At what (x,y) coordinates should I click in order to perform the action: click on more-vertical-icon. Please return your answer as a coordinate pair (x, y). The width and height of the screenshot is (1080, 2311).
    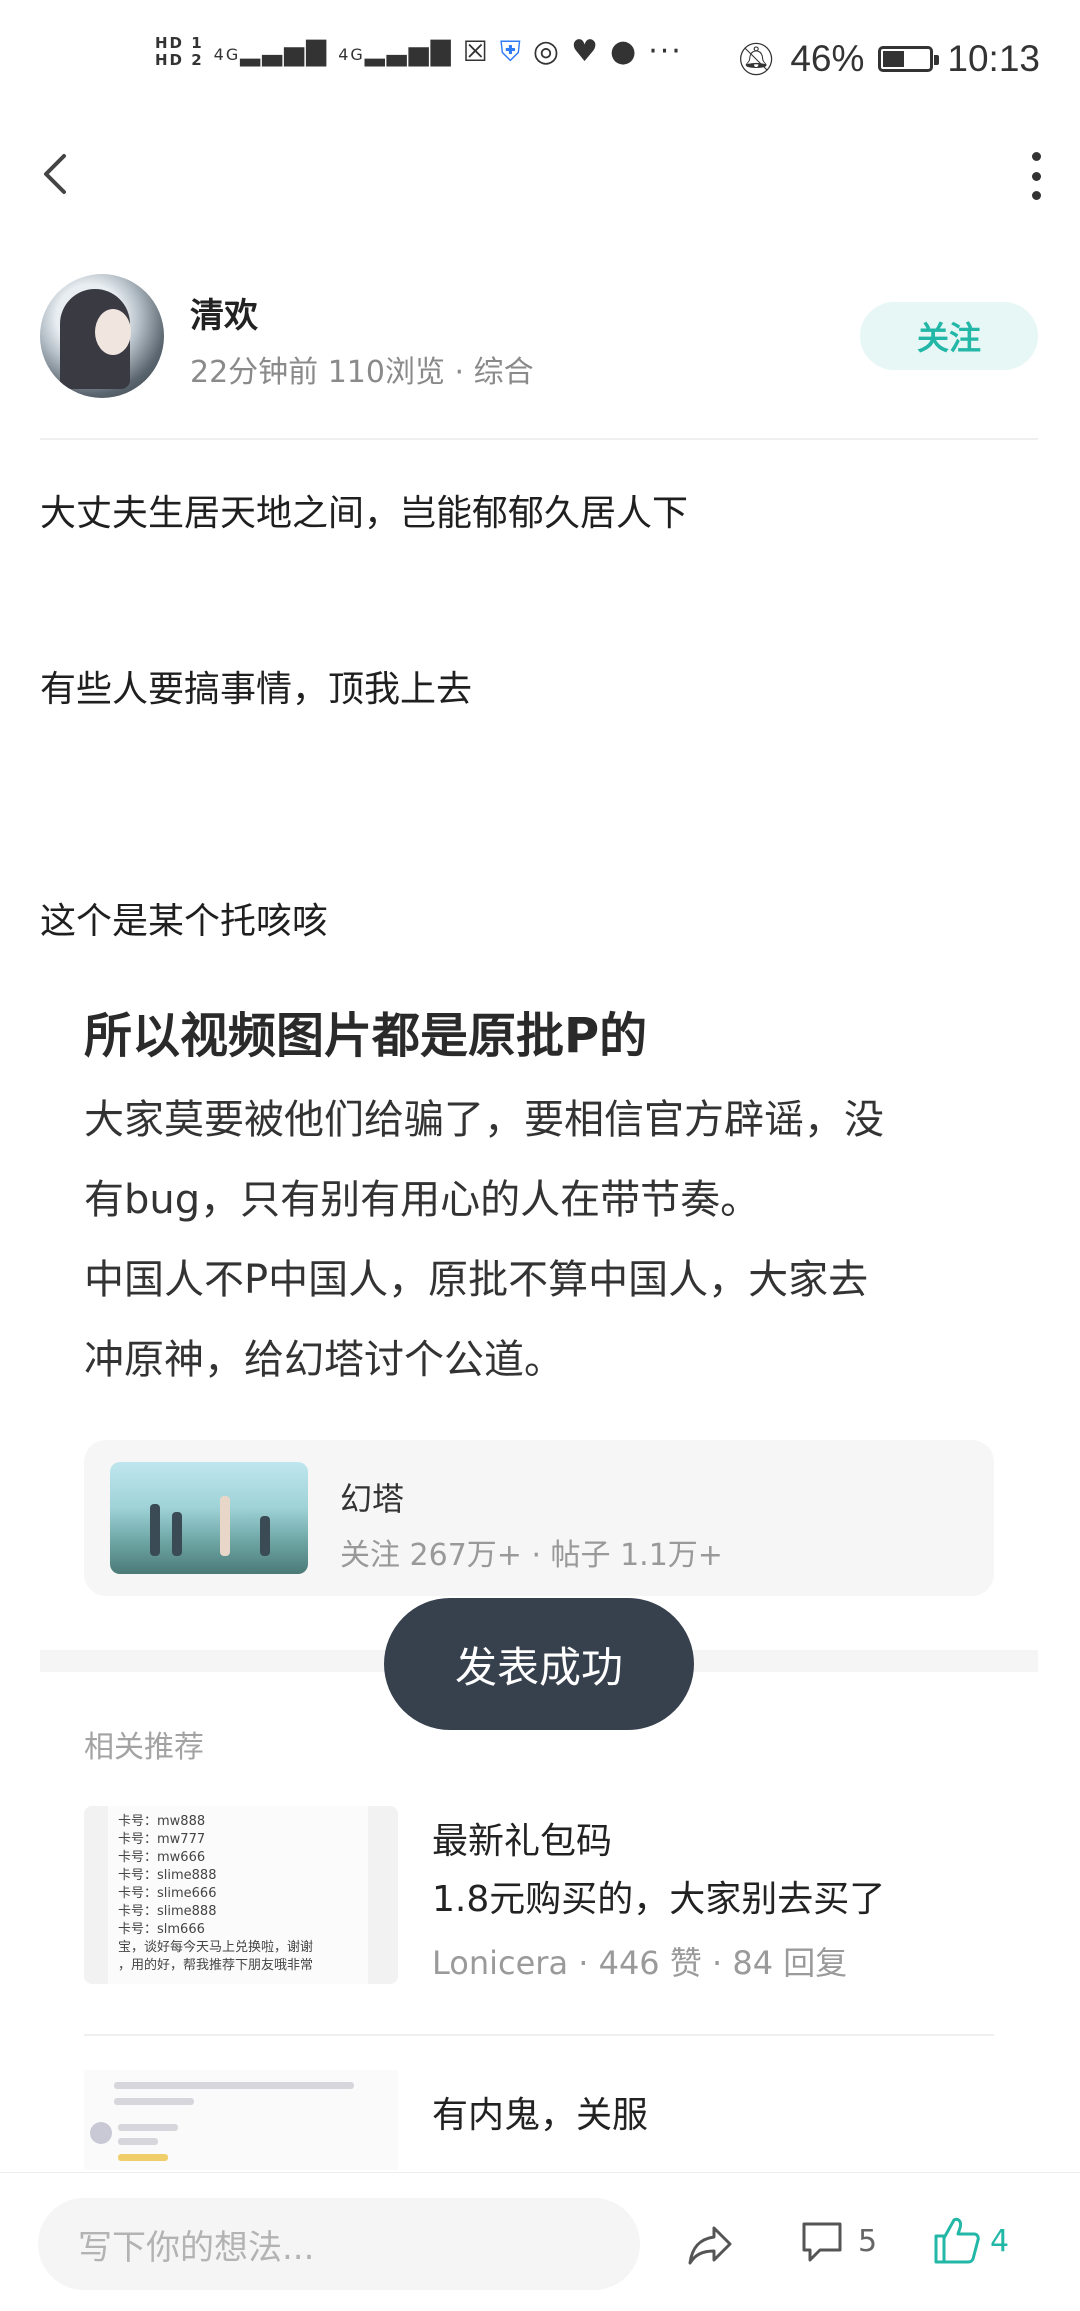
    Looking at the image, I should click on (1036, 156).